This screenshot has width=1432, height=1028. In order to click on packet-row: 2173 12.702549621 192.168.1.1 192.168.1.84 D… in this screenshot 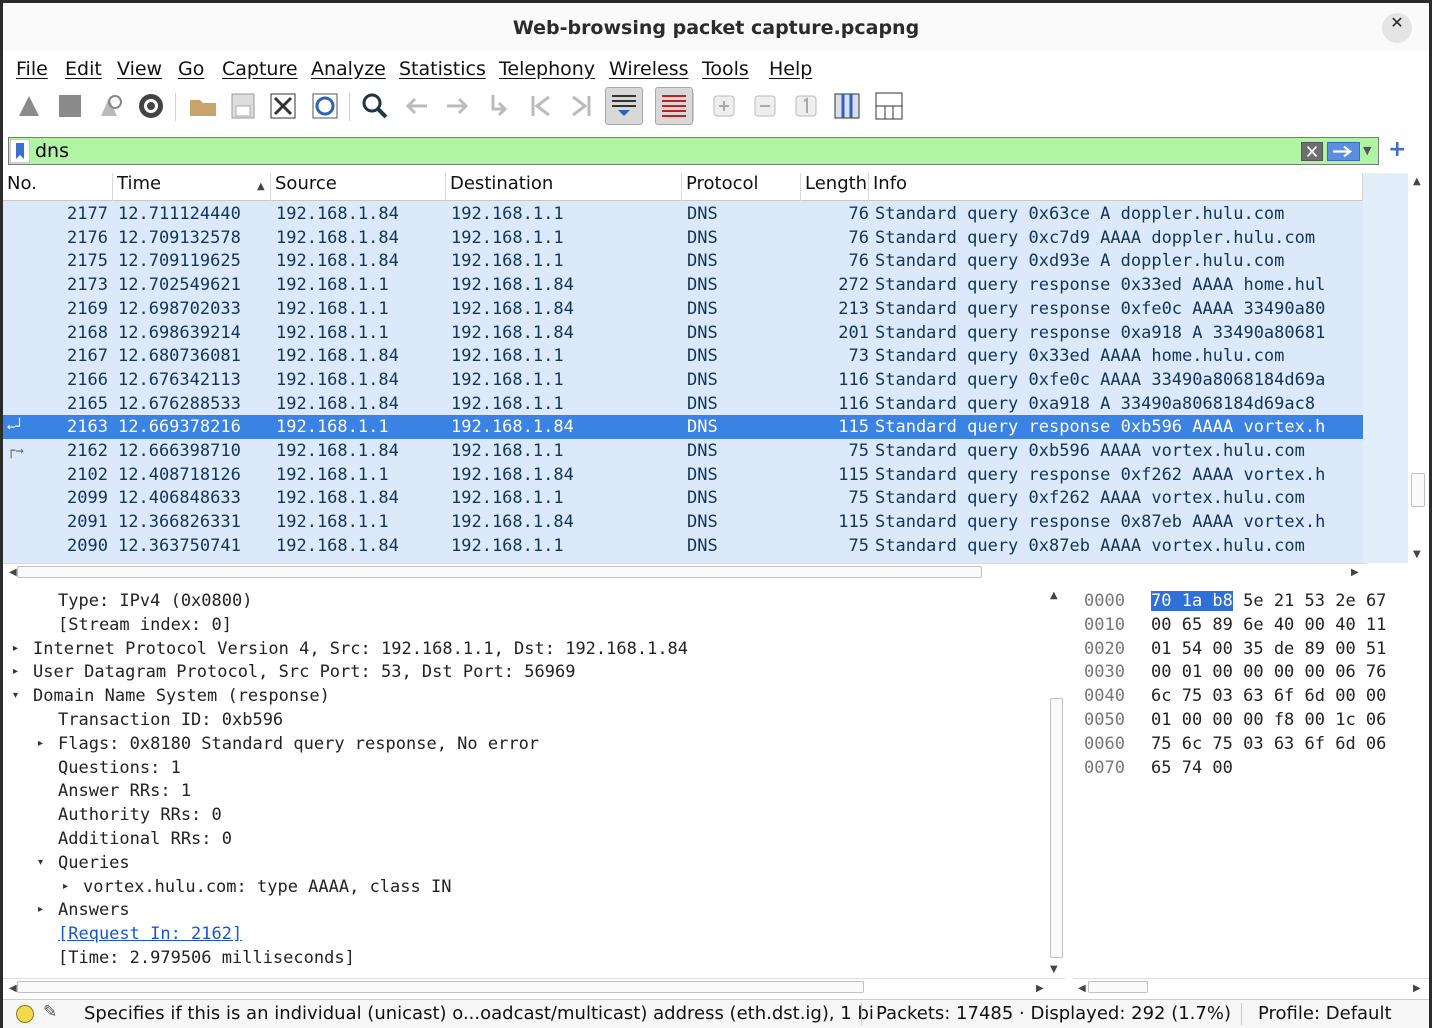, I will do `click(683, 285)`.